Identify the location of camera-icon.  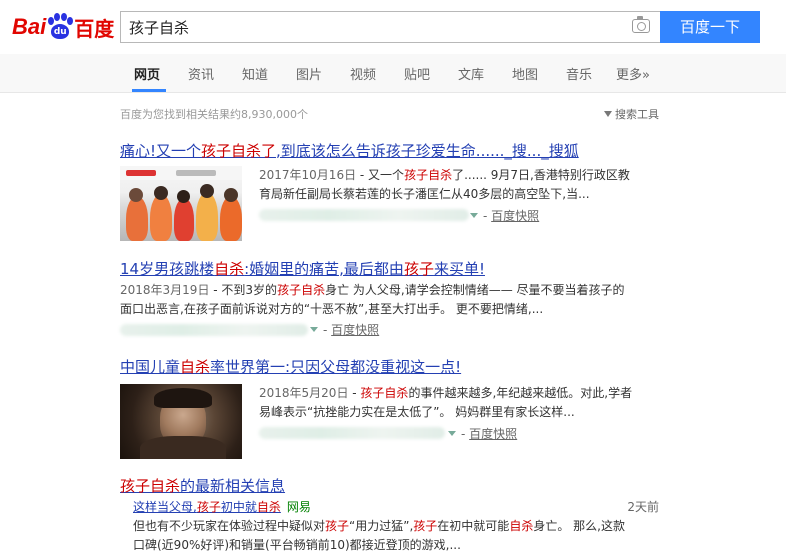
(641, 24).